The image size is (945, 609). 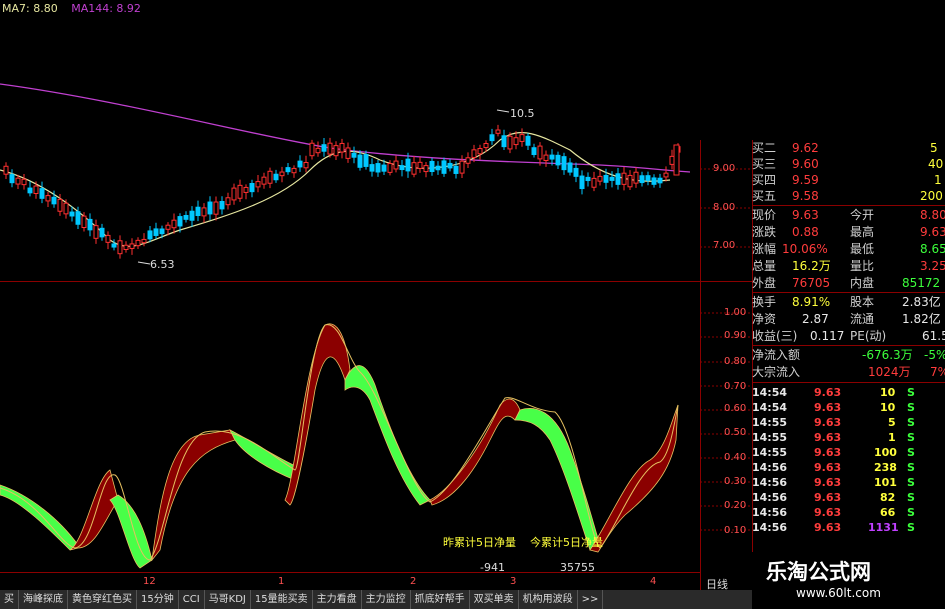 What do you see at coordinates (591, 599) in the screenshot?
I see `tab-more-button: >>` at bounding box center [591, 599].